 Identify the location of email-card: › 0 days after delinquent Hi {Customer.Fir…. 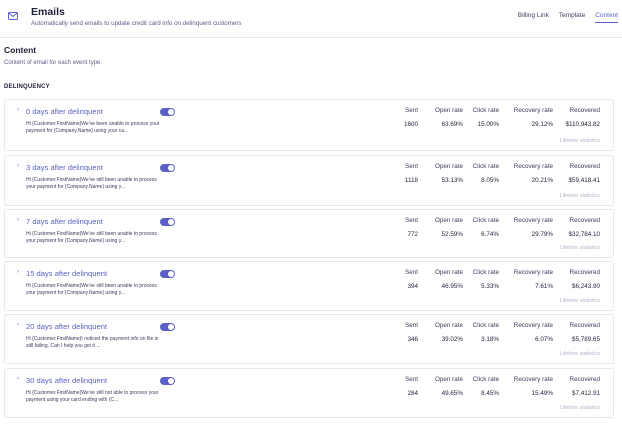
(309, 125).